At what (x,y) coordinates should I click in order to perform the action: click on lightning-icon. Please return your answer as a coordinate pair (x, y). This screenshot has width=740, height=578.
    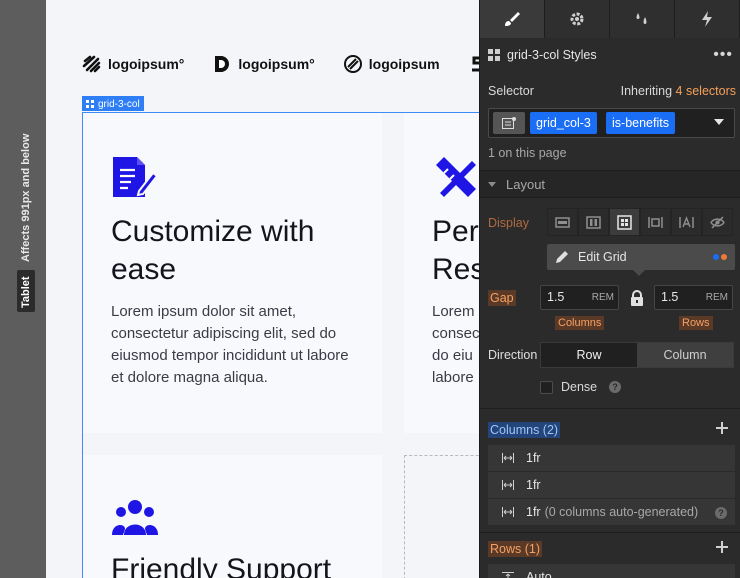
    Looking at the image, I should click on (707, 19).